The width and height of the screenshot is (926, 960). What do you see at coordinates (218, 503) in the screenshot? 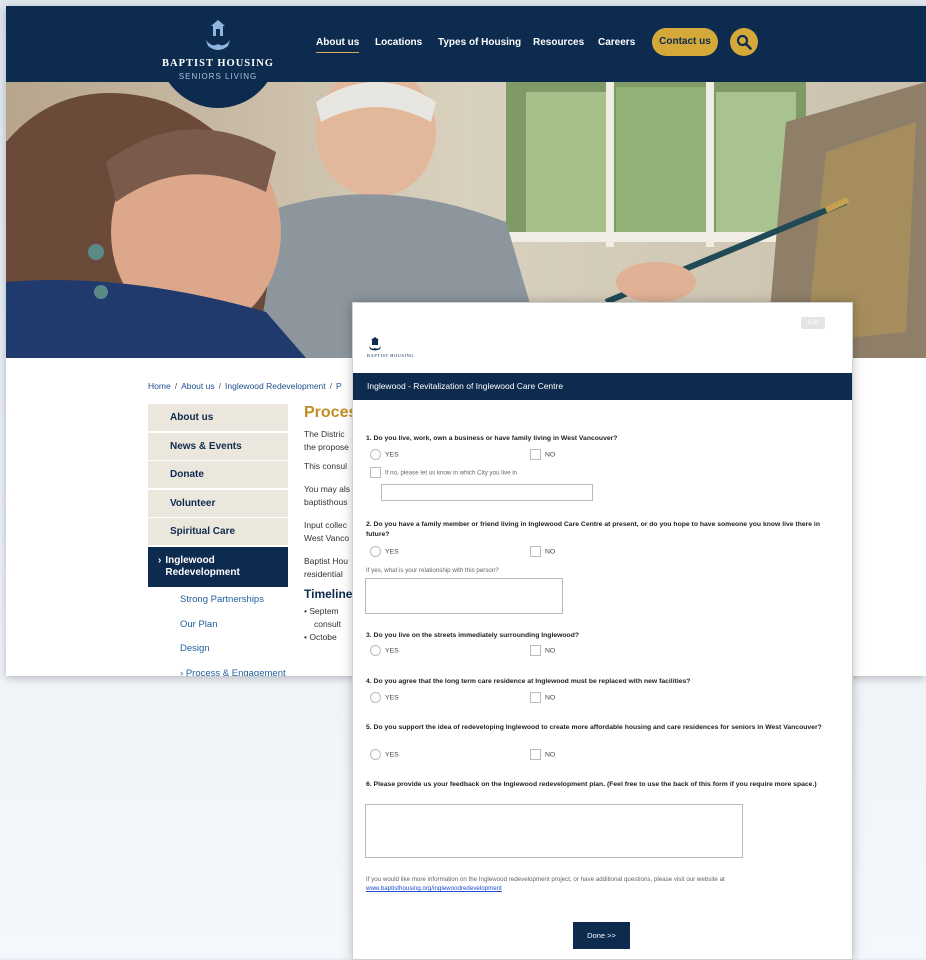
I see `sidebar-item-volunteer: Volunteer` at bounding box center [218, 503].